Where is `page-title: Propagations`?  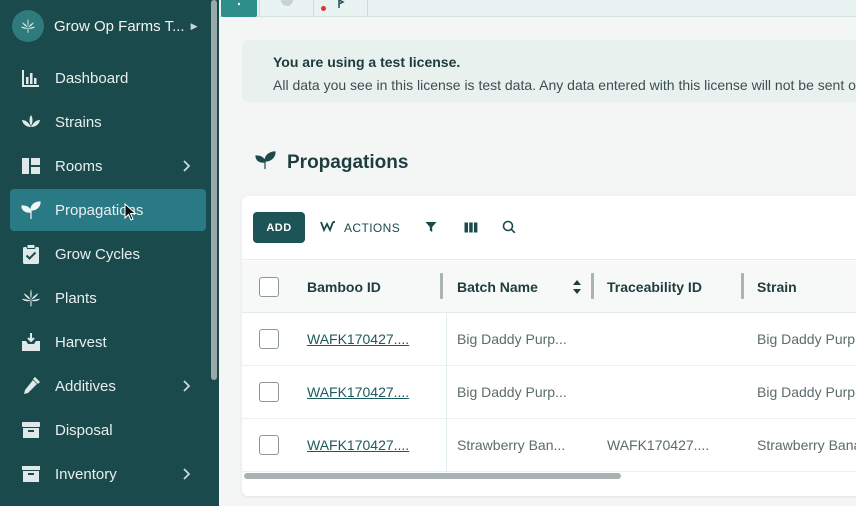
page-title: Propagations is located at coordinates (348, 162).